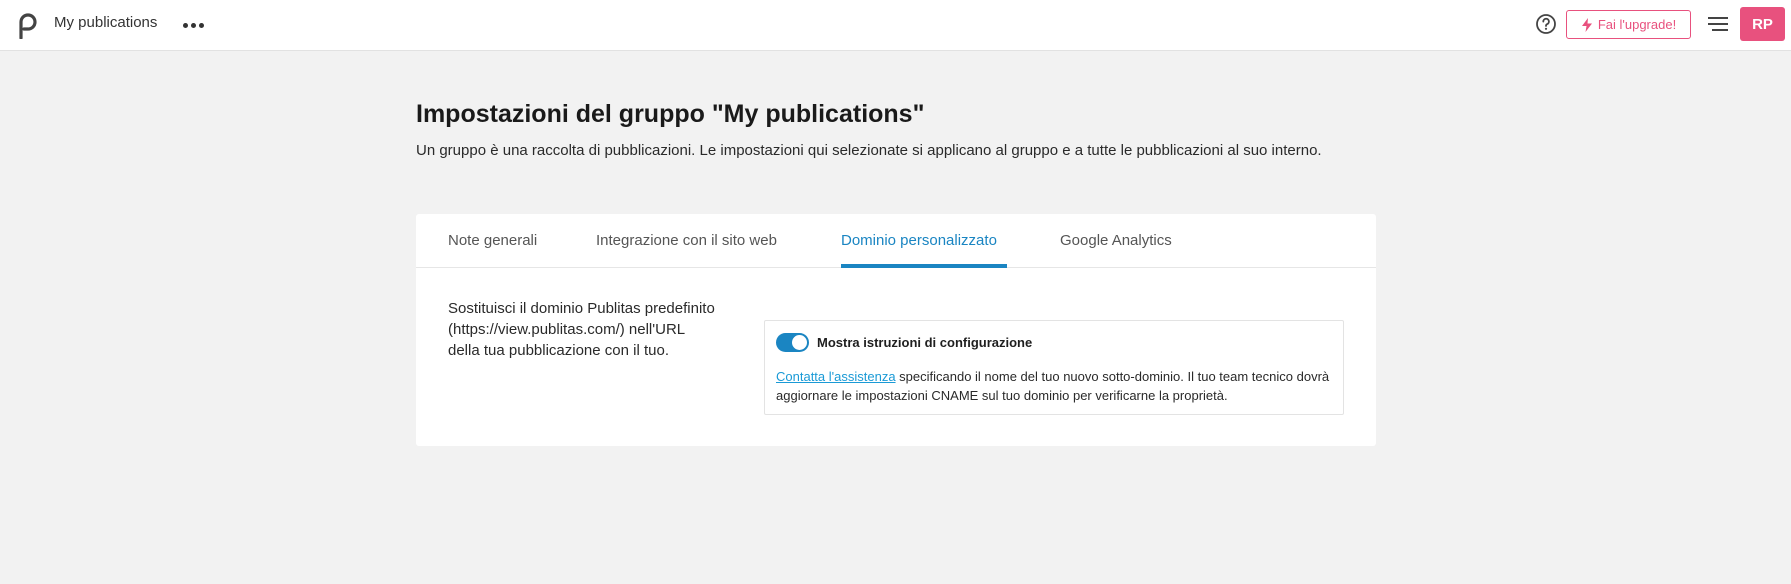  I want to click on instructions-toggle, so click(792, 342).